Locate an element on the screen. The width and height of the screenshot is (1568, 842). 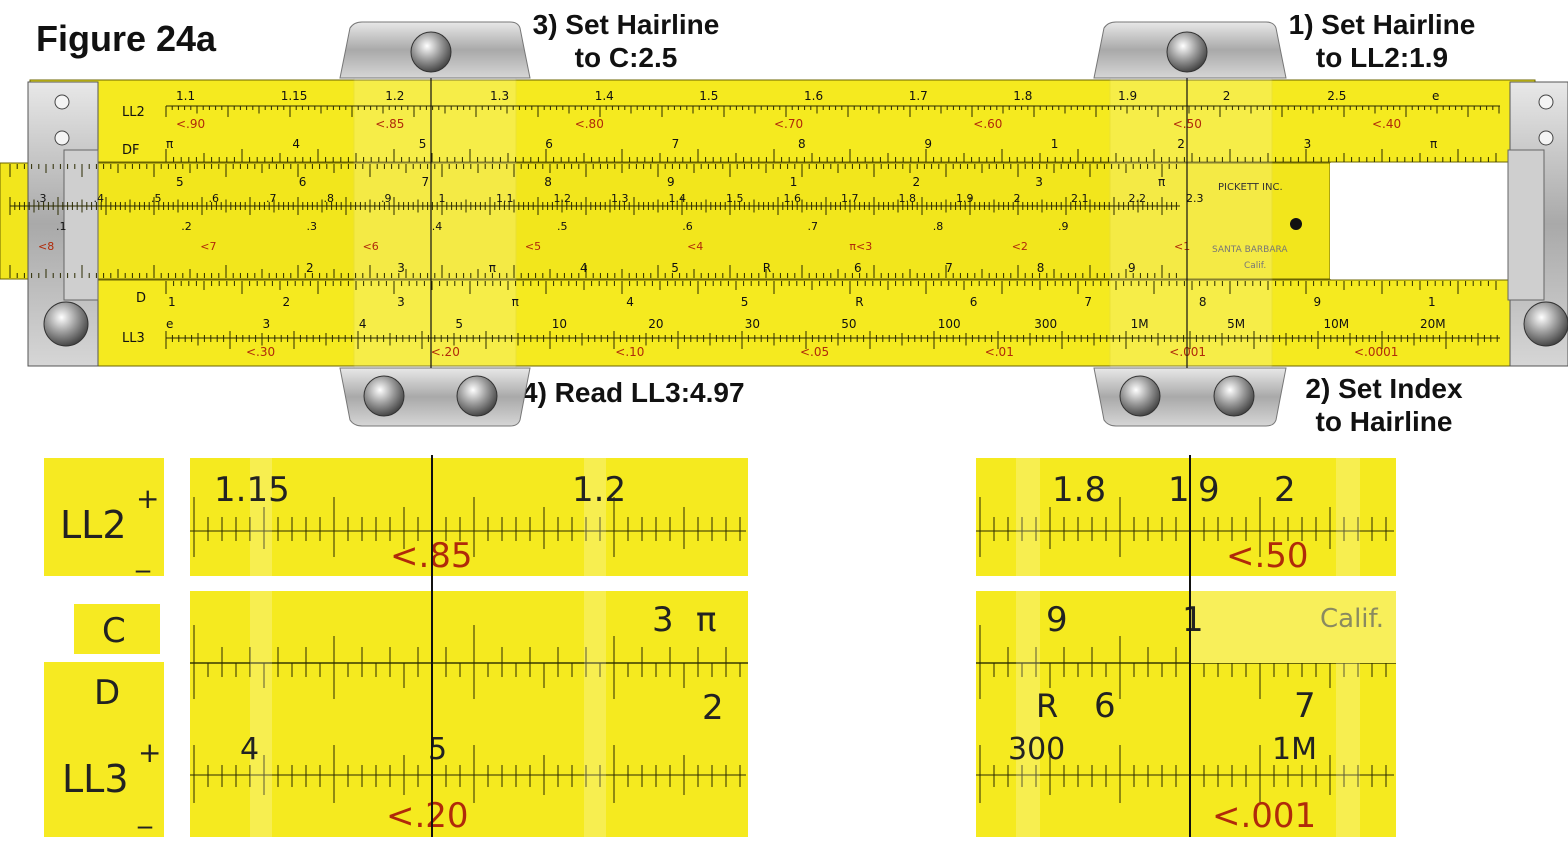
ll3-tick-label: 30 is located at coordinates (752, 324).